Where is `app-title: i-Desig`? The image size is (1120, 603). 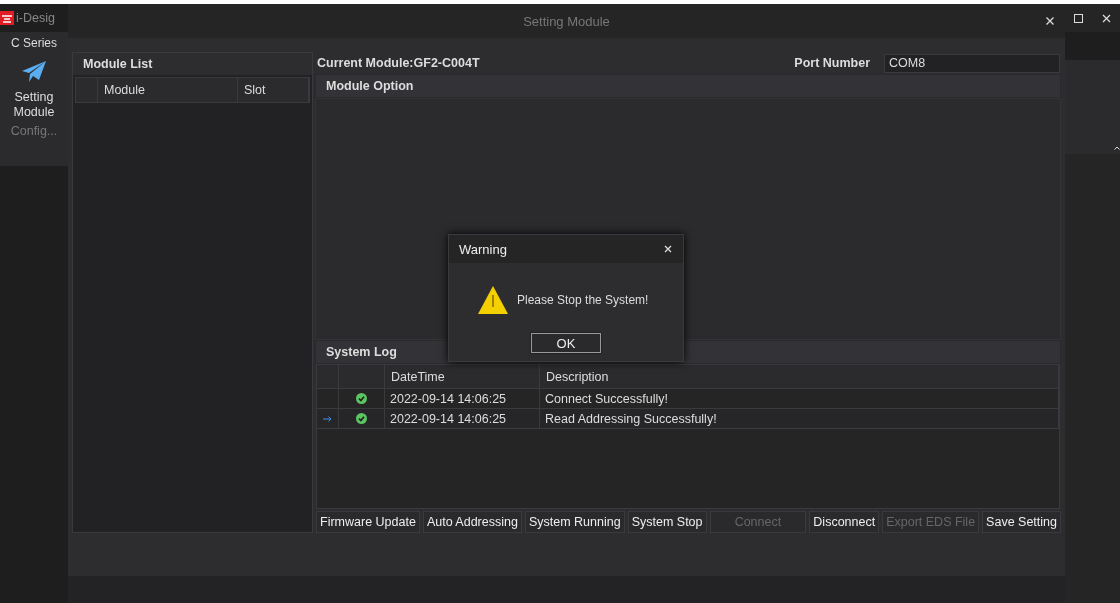
app-title: i-Desig is located at coordinates (35, 18).